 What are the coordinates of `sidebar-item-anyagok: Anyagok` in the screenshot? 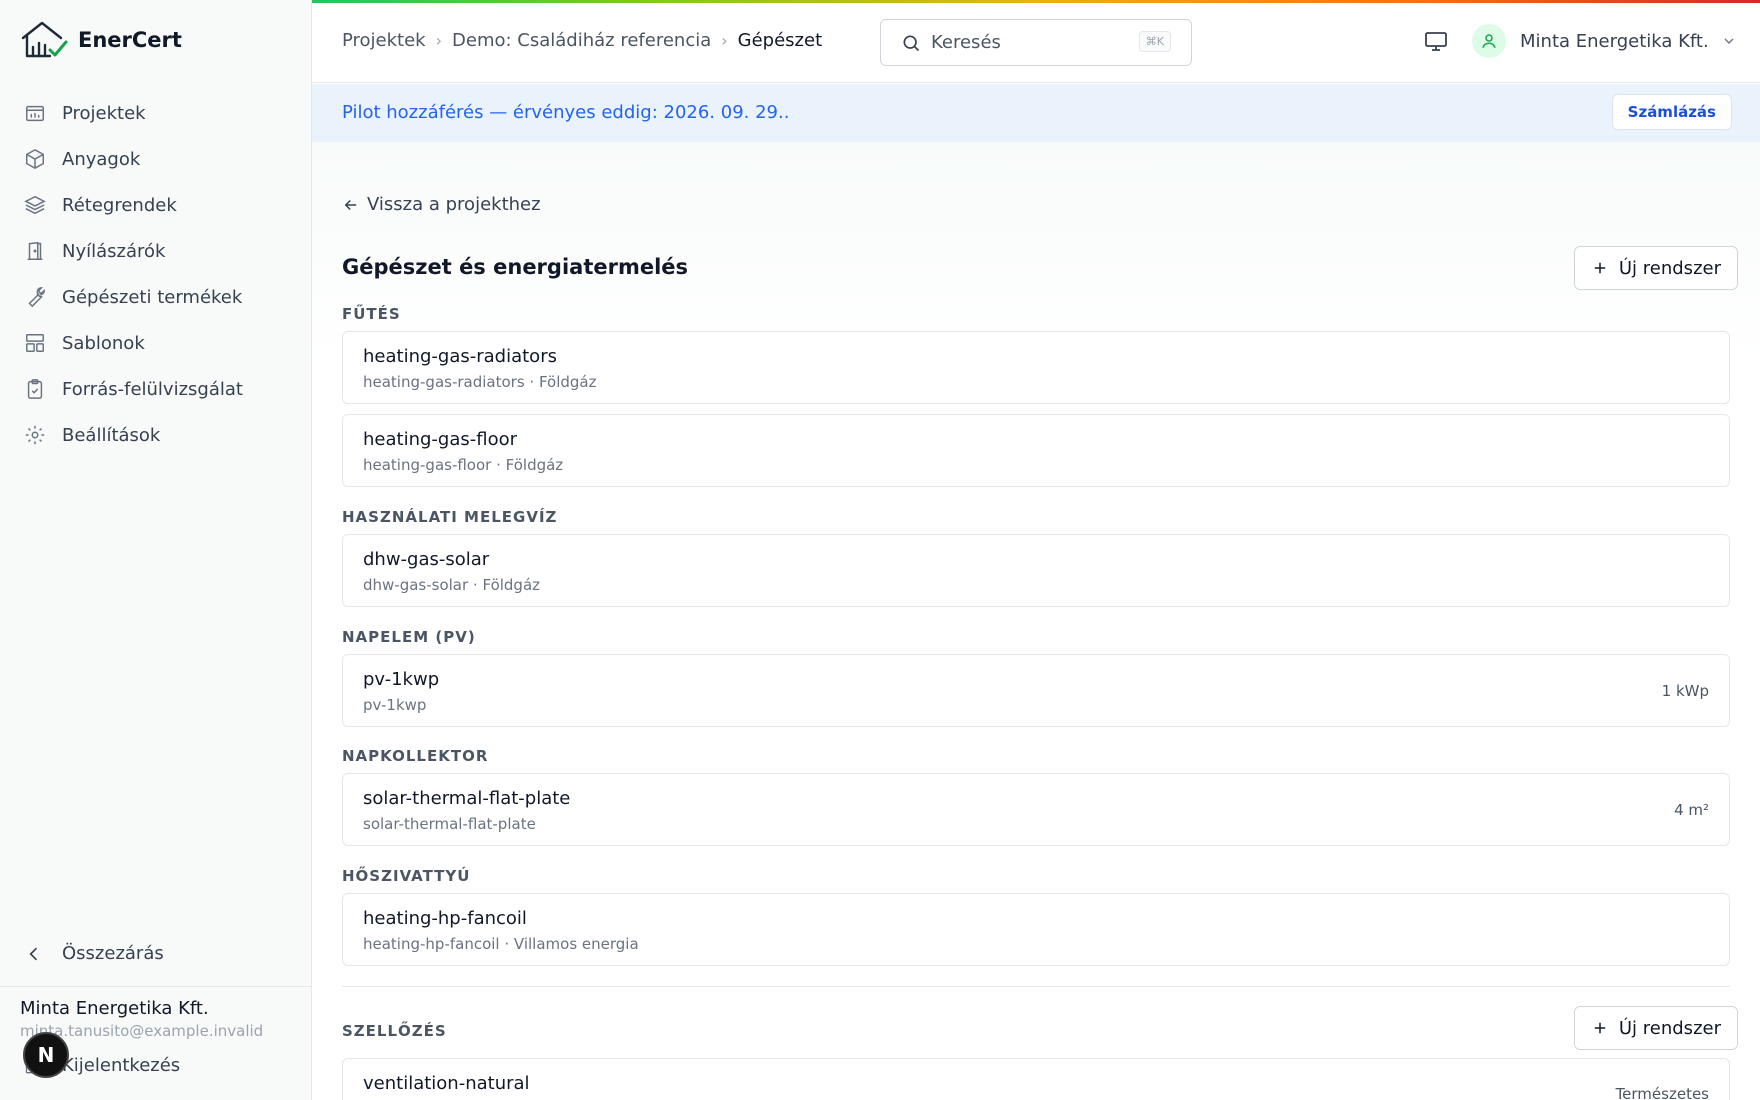 It's located at (155, 159).